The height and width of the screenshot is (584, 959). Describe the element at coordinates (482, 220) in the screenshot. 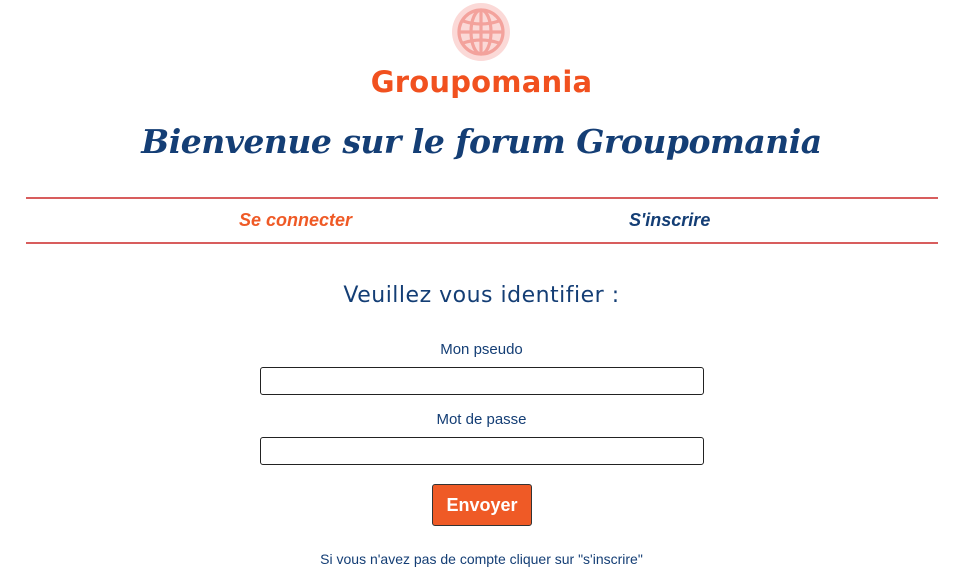

I see `auth-tabs: Se connecter S'inscrire` at that location.